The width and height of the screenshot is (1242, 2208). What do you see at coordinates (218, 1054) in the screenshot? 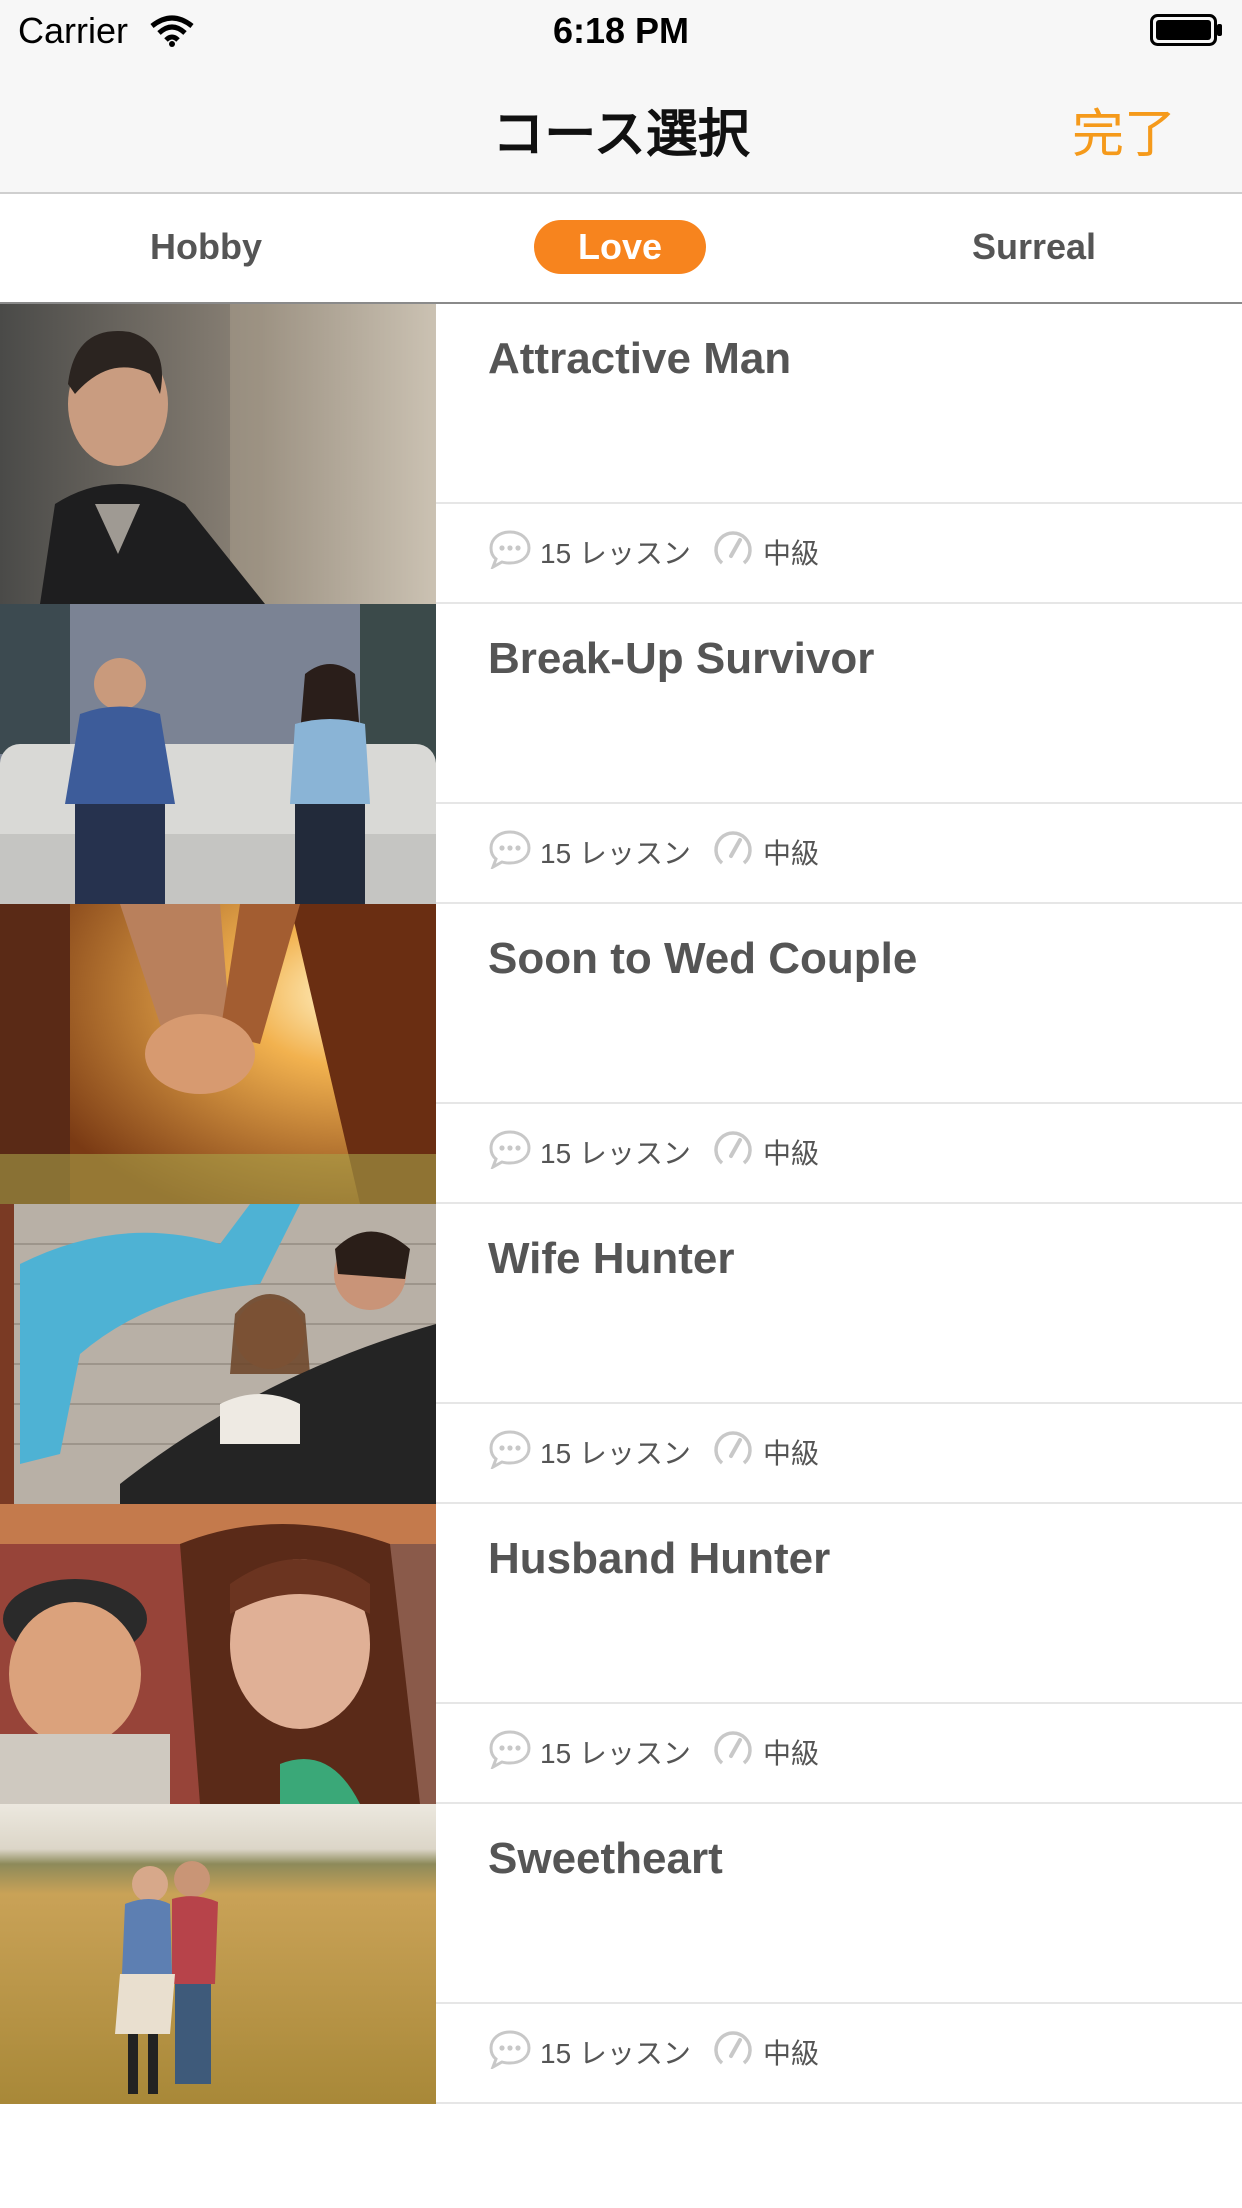
I see `holding-hands-sunset-photo` at bounding box center [218, 1054].